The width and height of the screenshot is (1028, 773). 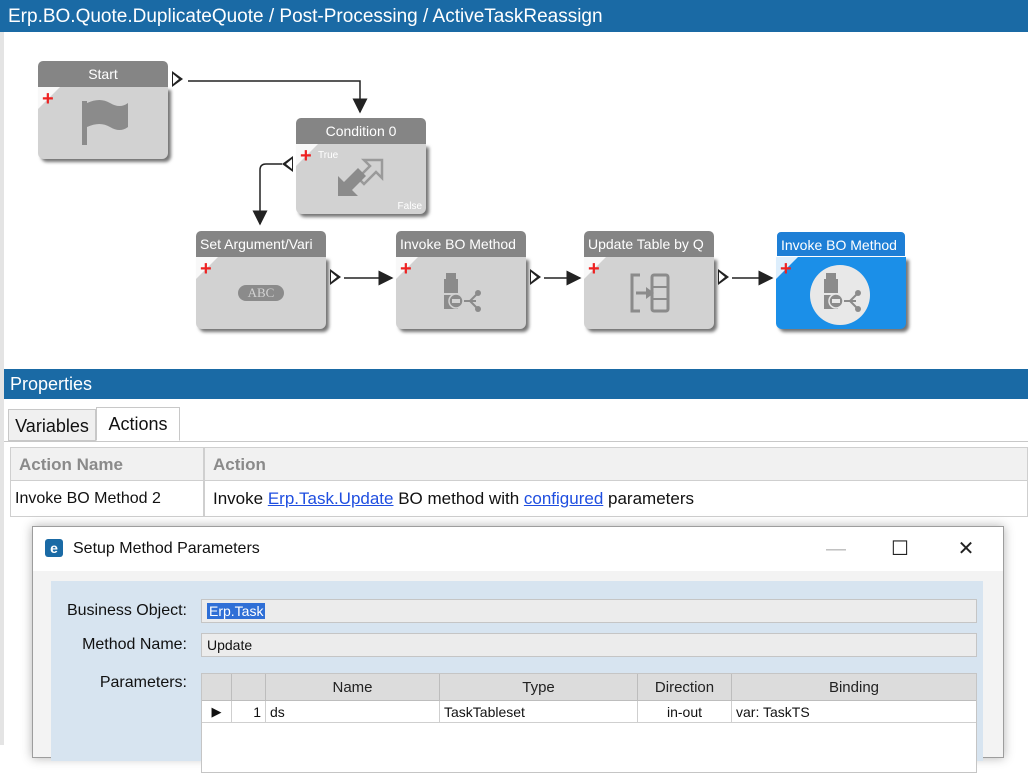 I want to click on row-index: 1, so click(x=249, y=712).